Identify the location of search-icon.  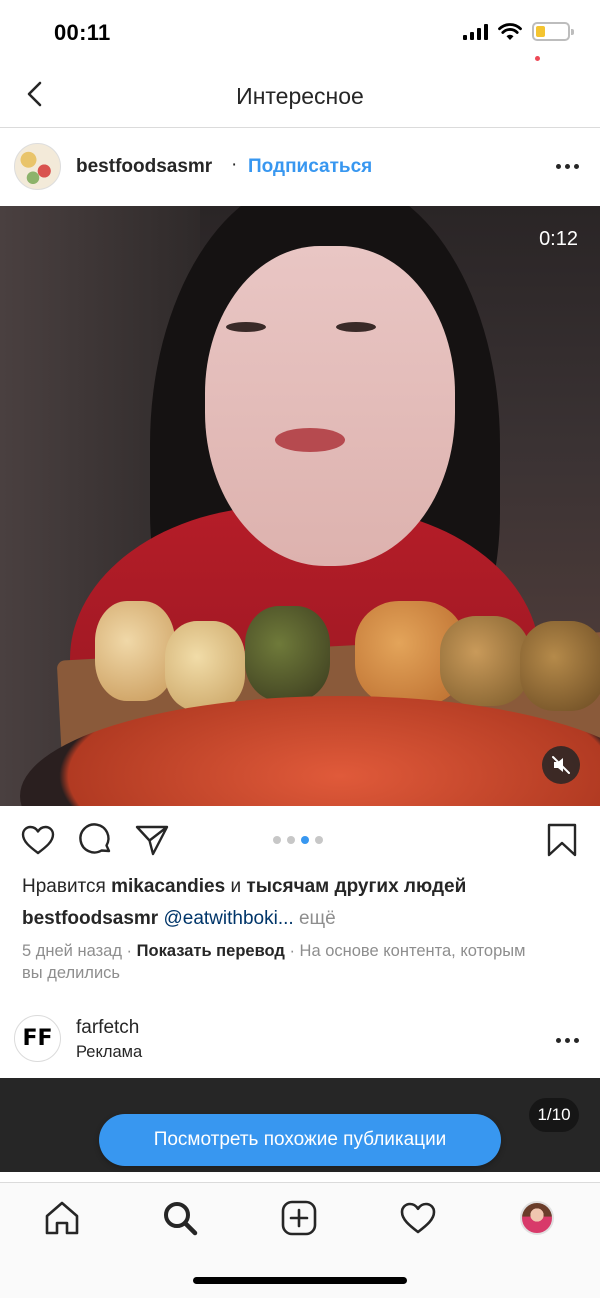
(180, 1218).